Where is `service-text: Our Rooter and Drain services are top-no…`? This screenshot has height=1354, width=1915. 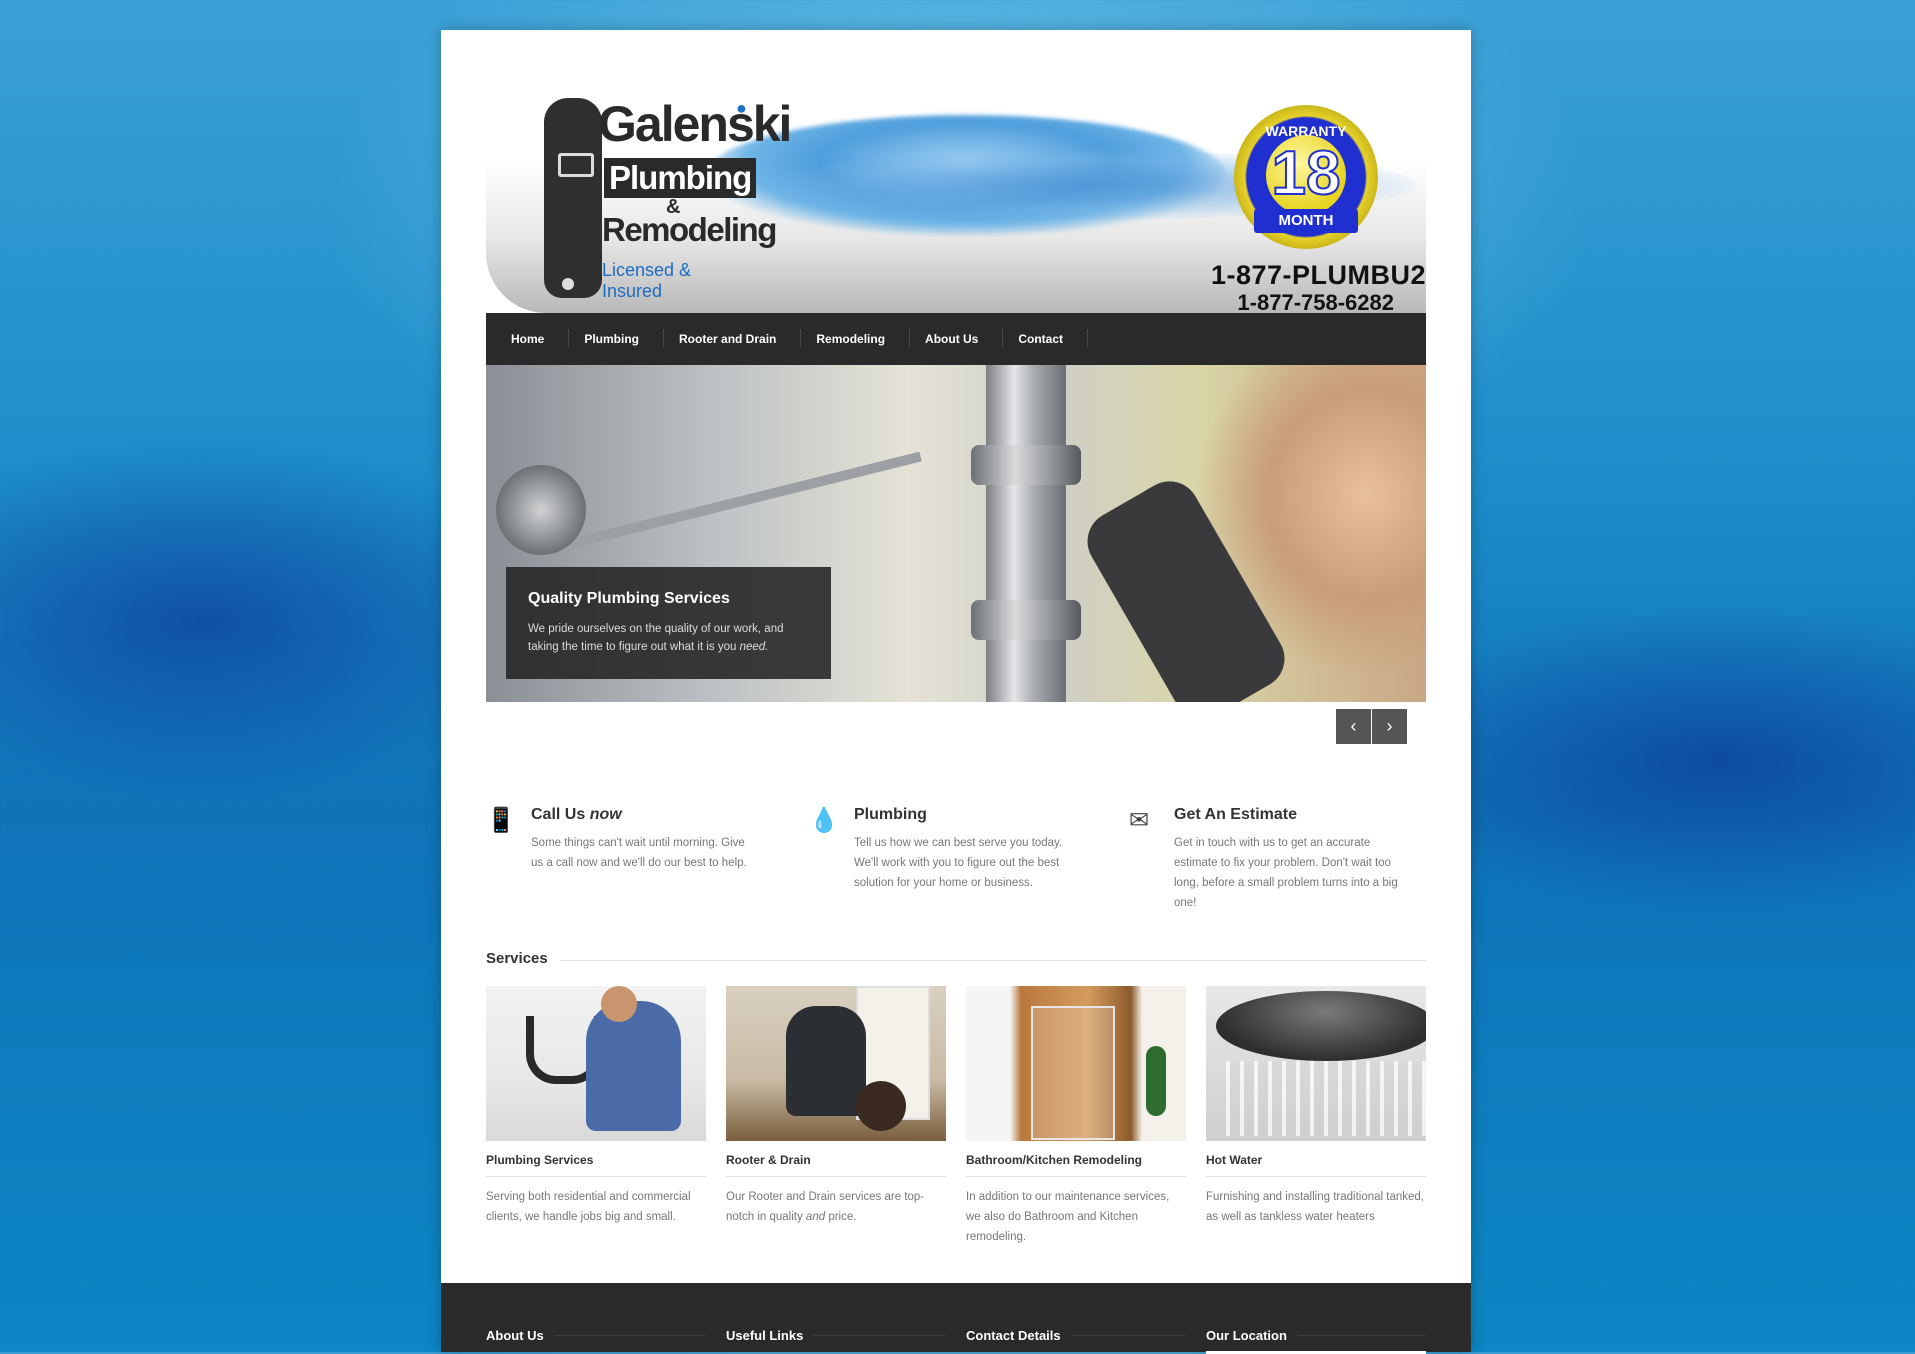
service-text: Our Rooter and Drain services are top-no… is located at coordinates (836, 1207).